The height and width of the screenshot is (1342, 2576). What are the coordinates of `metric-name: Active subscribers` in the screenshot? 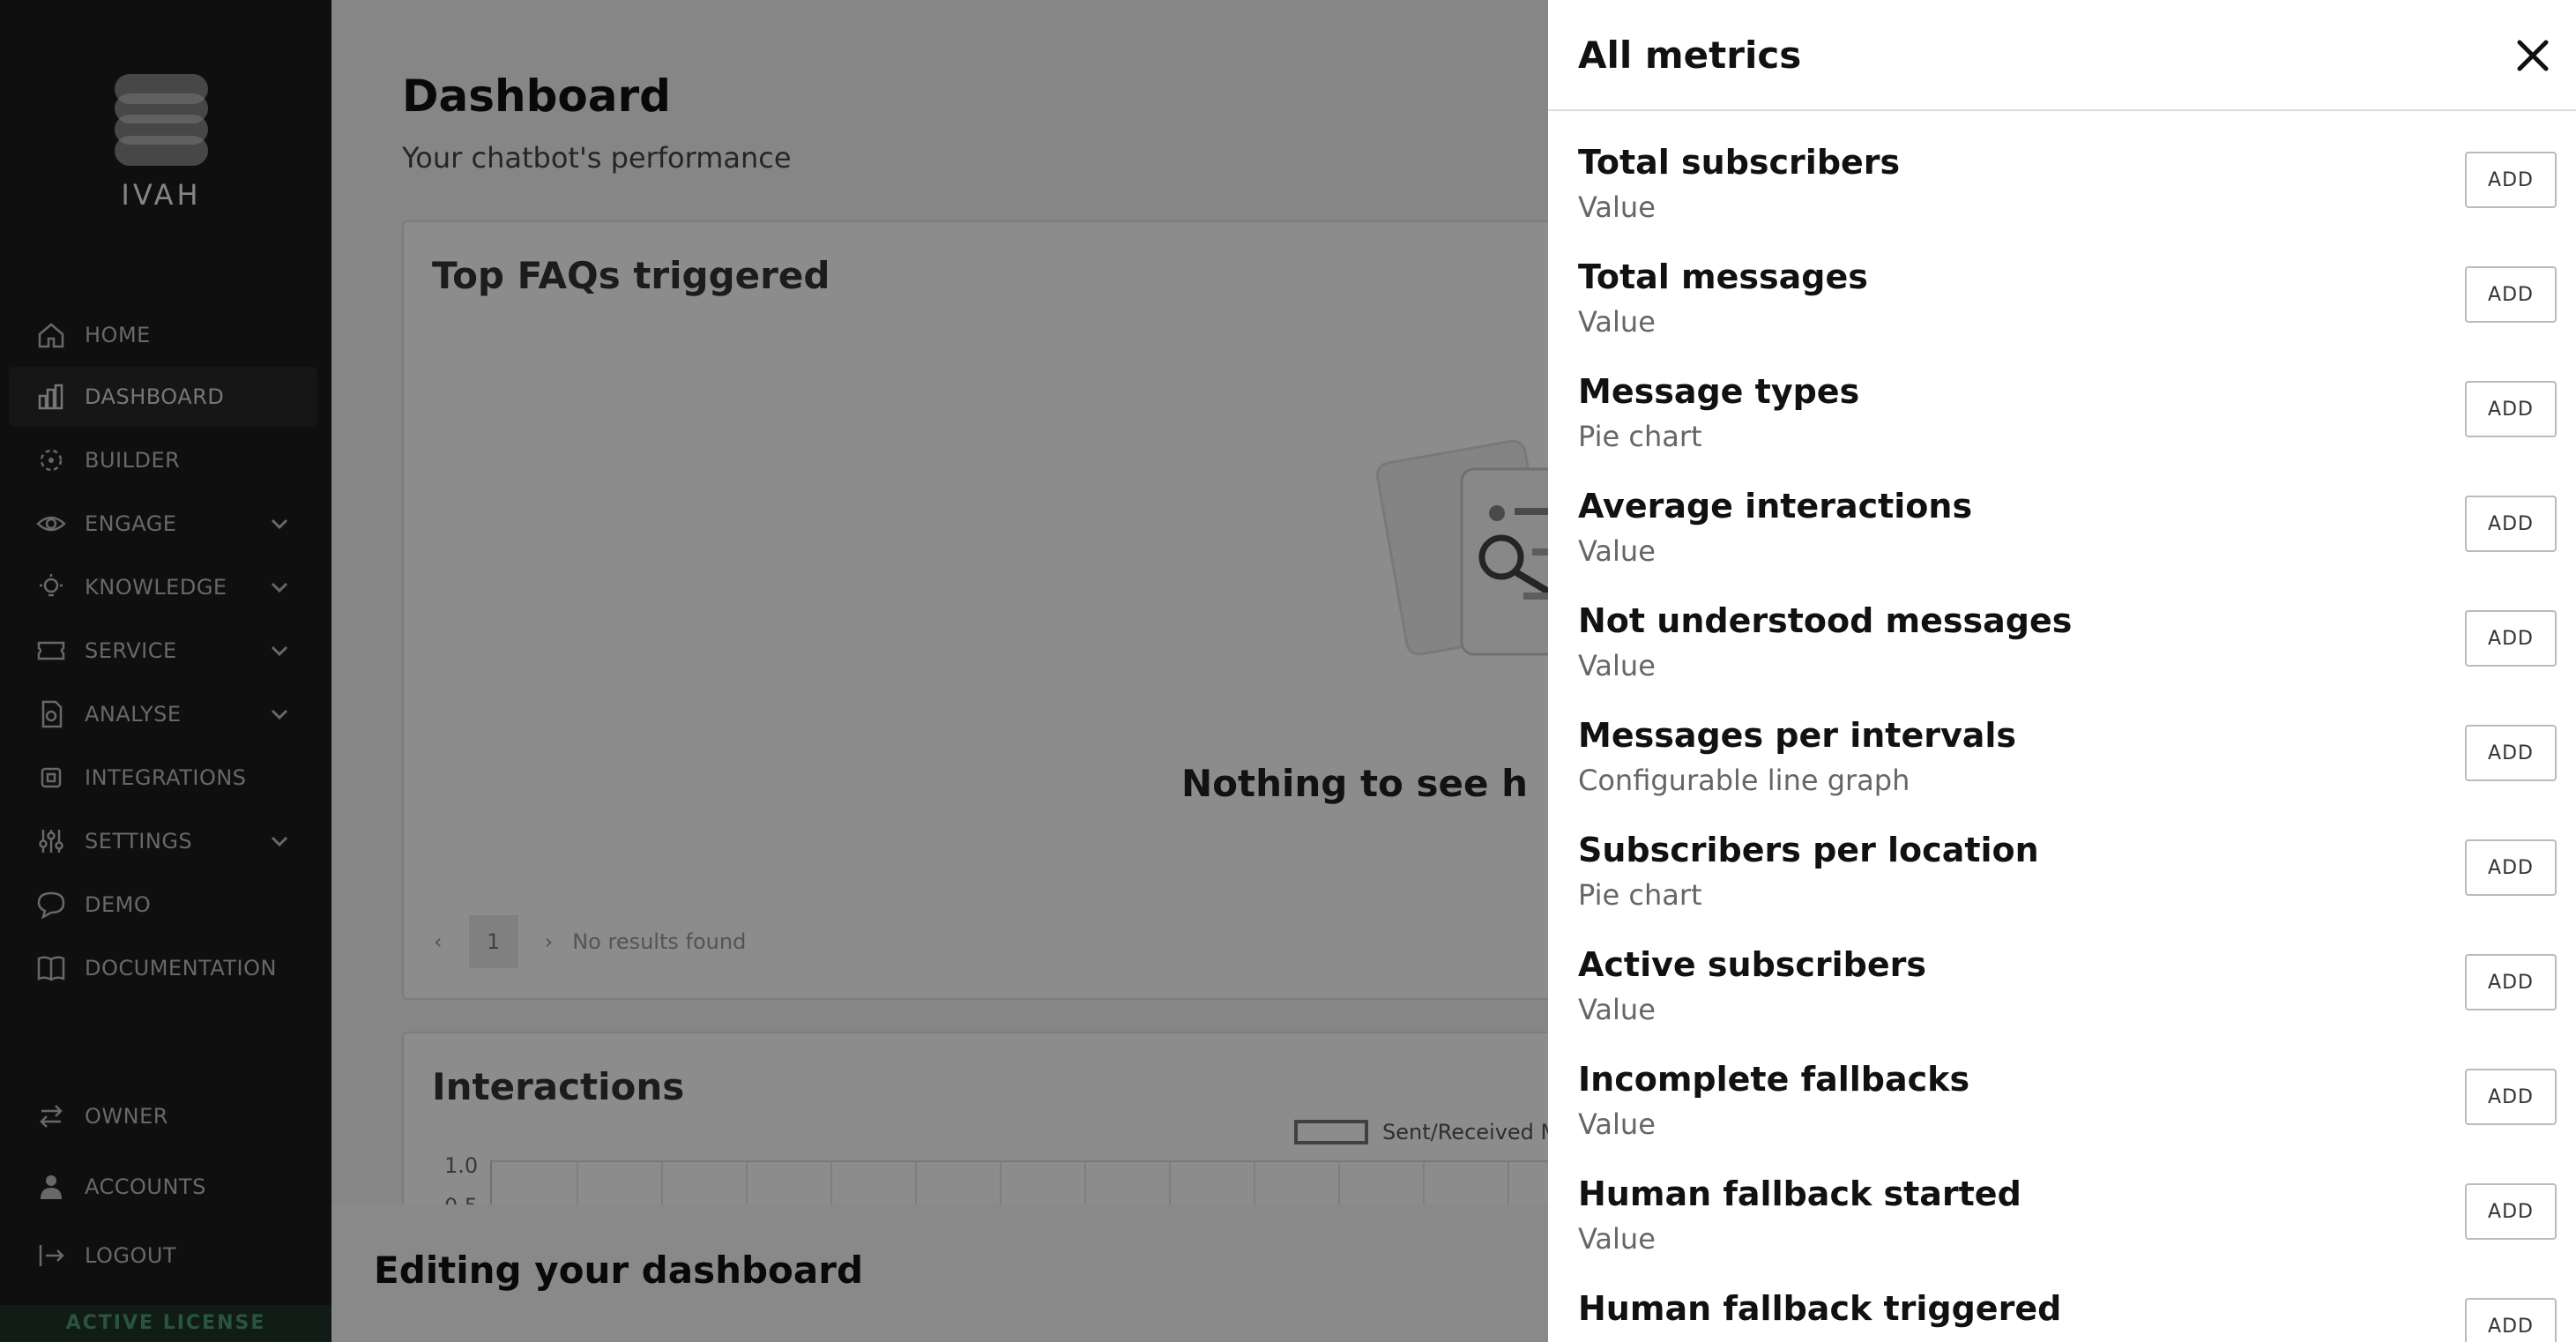 It's located at (1752, 965).